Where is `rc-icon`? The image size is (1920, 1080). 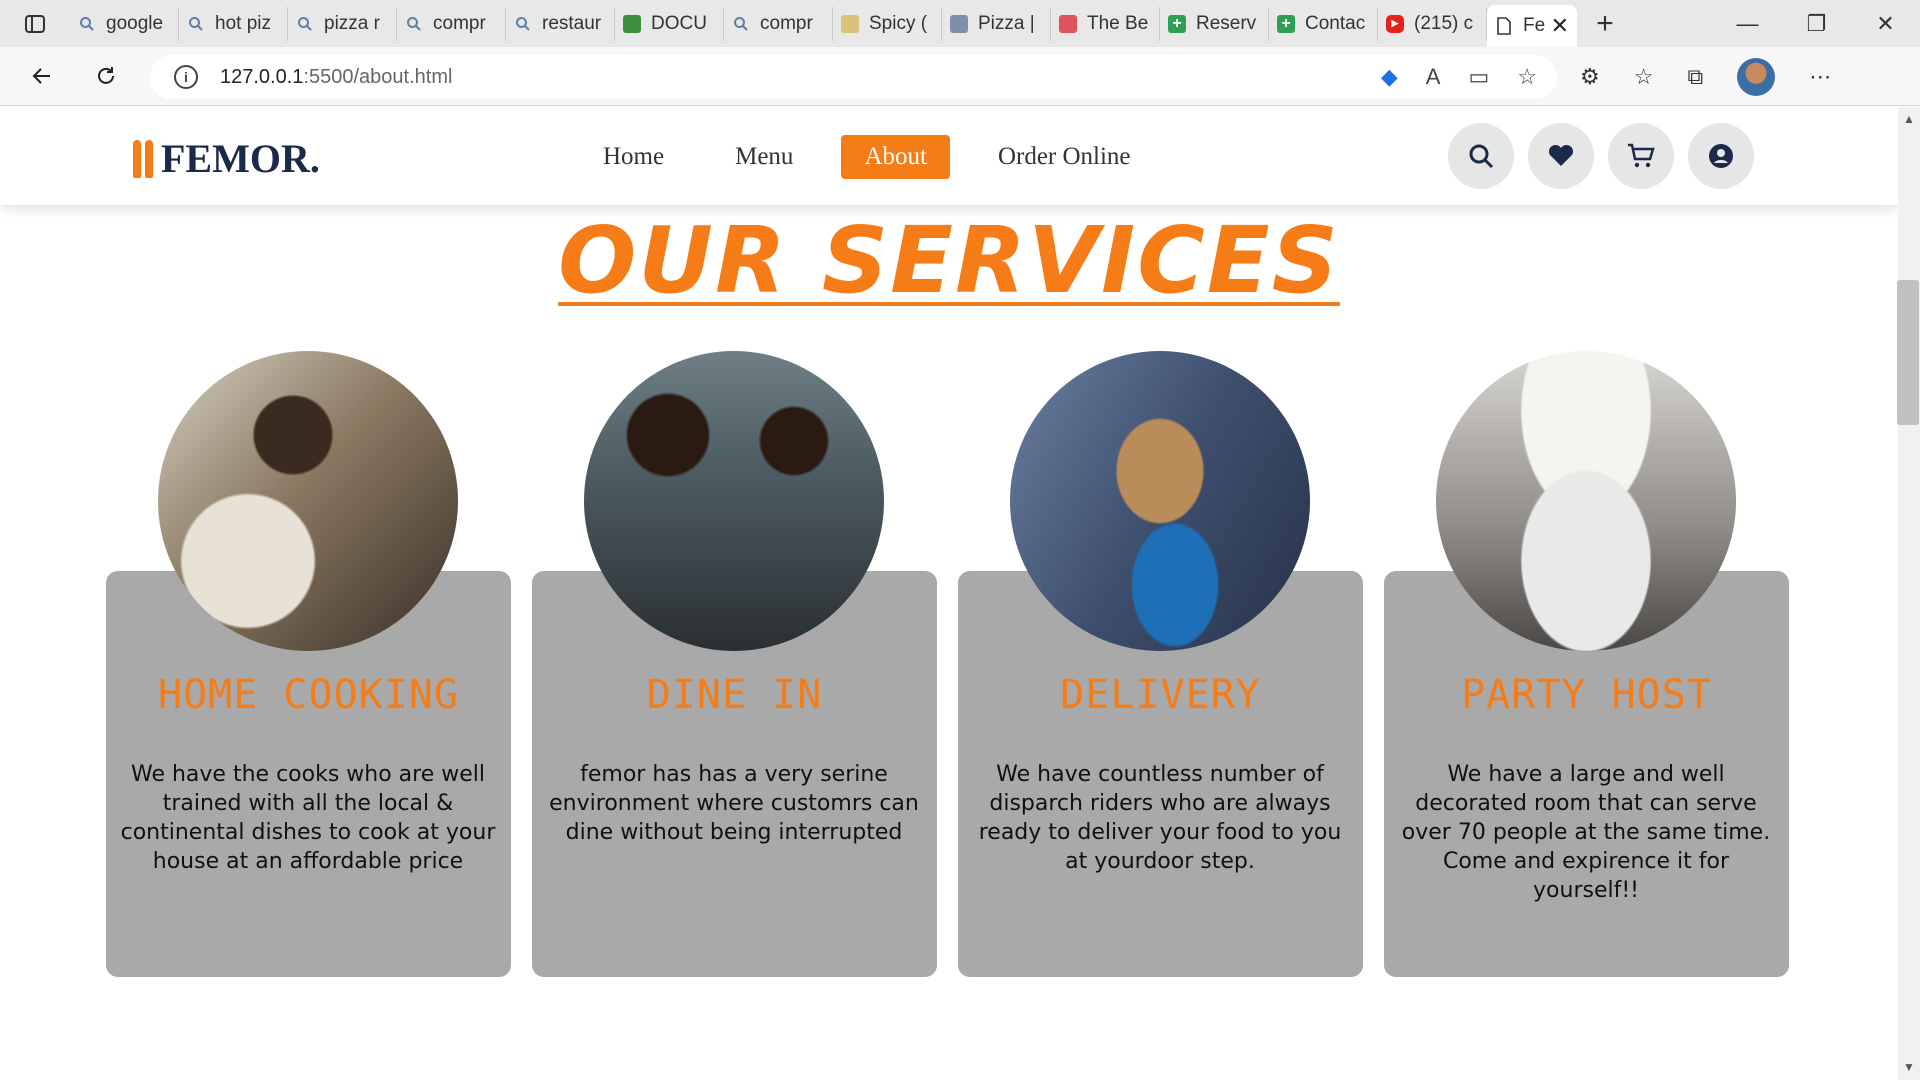 rc-icon is located at coordinates (632, 23).